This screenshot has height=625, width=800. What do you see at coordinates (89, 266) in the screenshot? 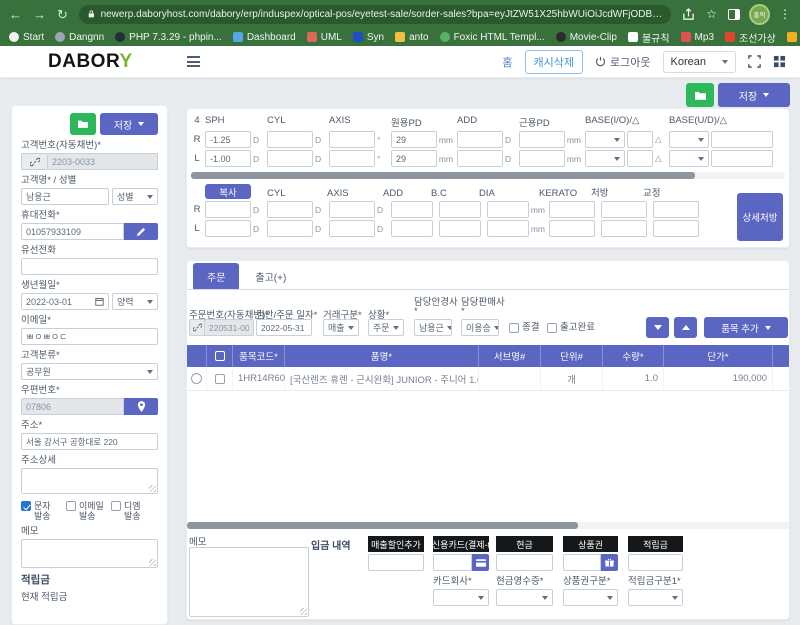
I see `tel-input` at bounding box center [89, 266].